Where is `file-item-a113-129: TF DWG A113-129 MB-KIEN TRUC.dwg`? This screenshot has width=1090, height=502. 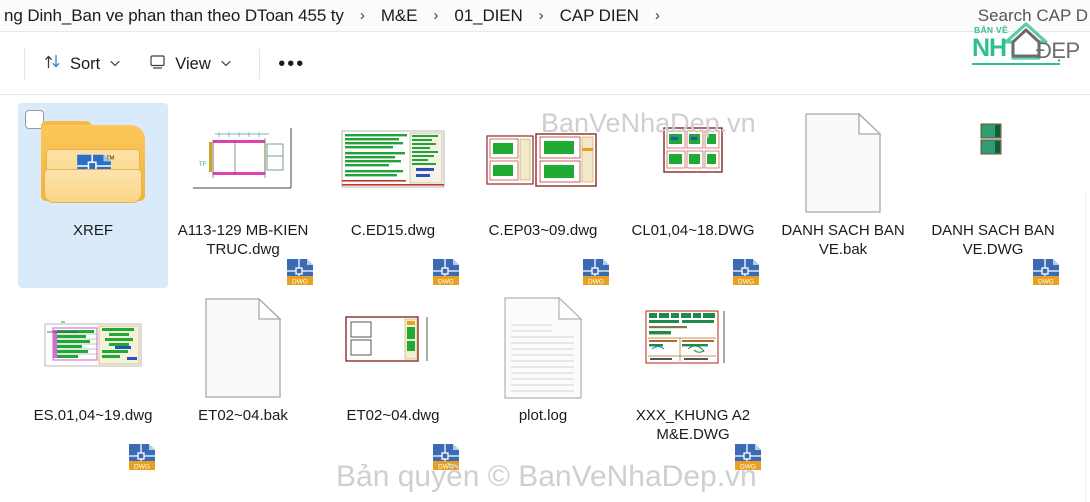
file-item-a113-129: TF DWG A113-129 MB-KIEN TRUC.dwg is located at coordinates (243, 195).